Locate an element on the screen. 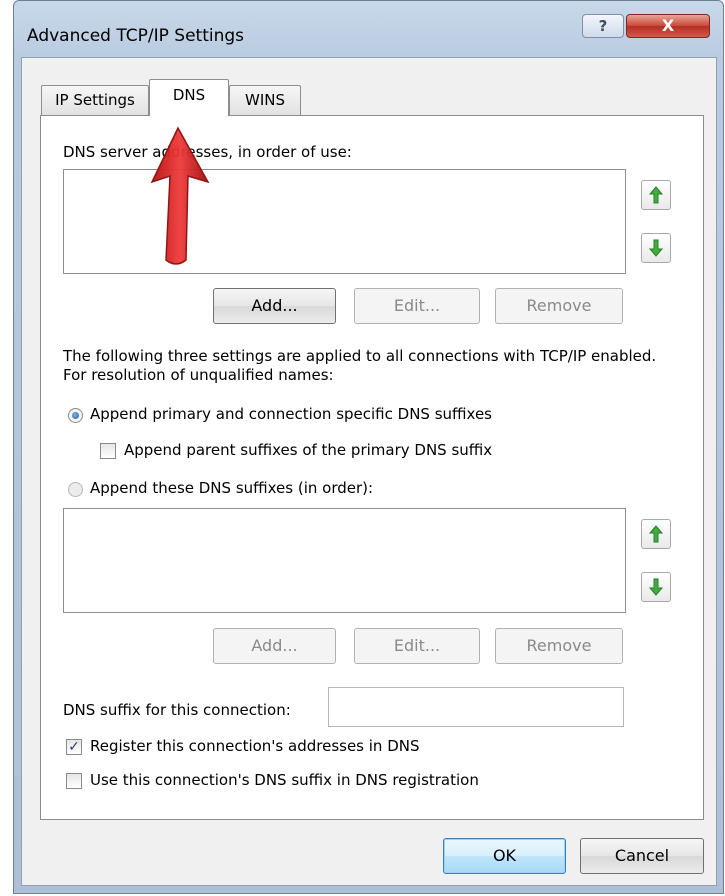  dns-server-move-up-button is located at coordinates (656, 195).